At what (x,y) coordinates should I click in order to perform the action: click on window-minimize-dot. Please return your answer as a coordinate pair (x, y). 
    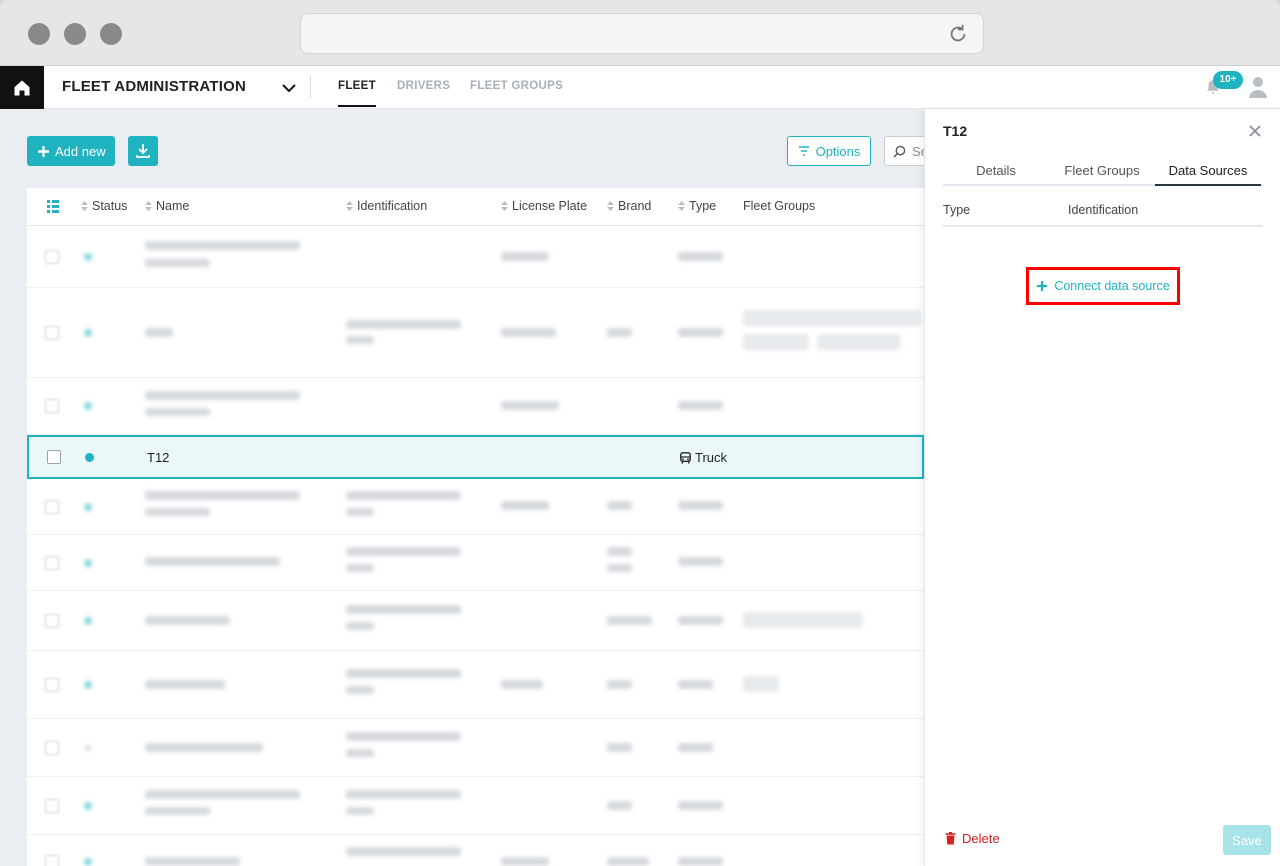
    Looking at the image, I should click on (75, 34).